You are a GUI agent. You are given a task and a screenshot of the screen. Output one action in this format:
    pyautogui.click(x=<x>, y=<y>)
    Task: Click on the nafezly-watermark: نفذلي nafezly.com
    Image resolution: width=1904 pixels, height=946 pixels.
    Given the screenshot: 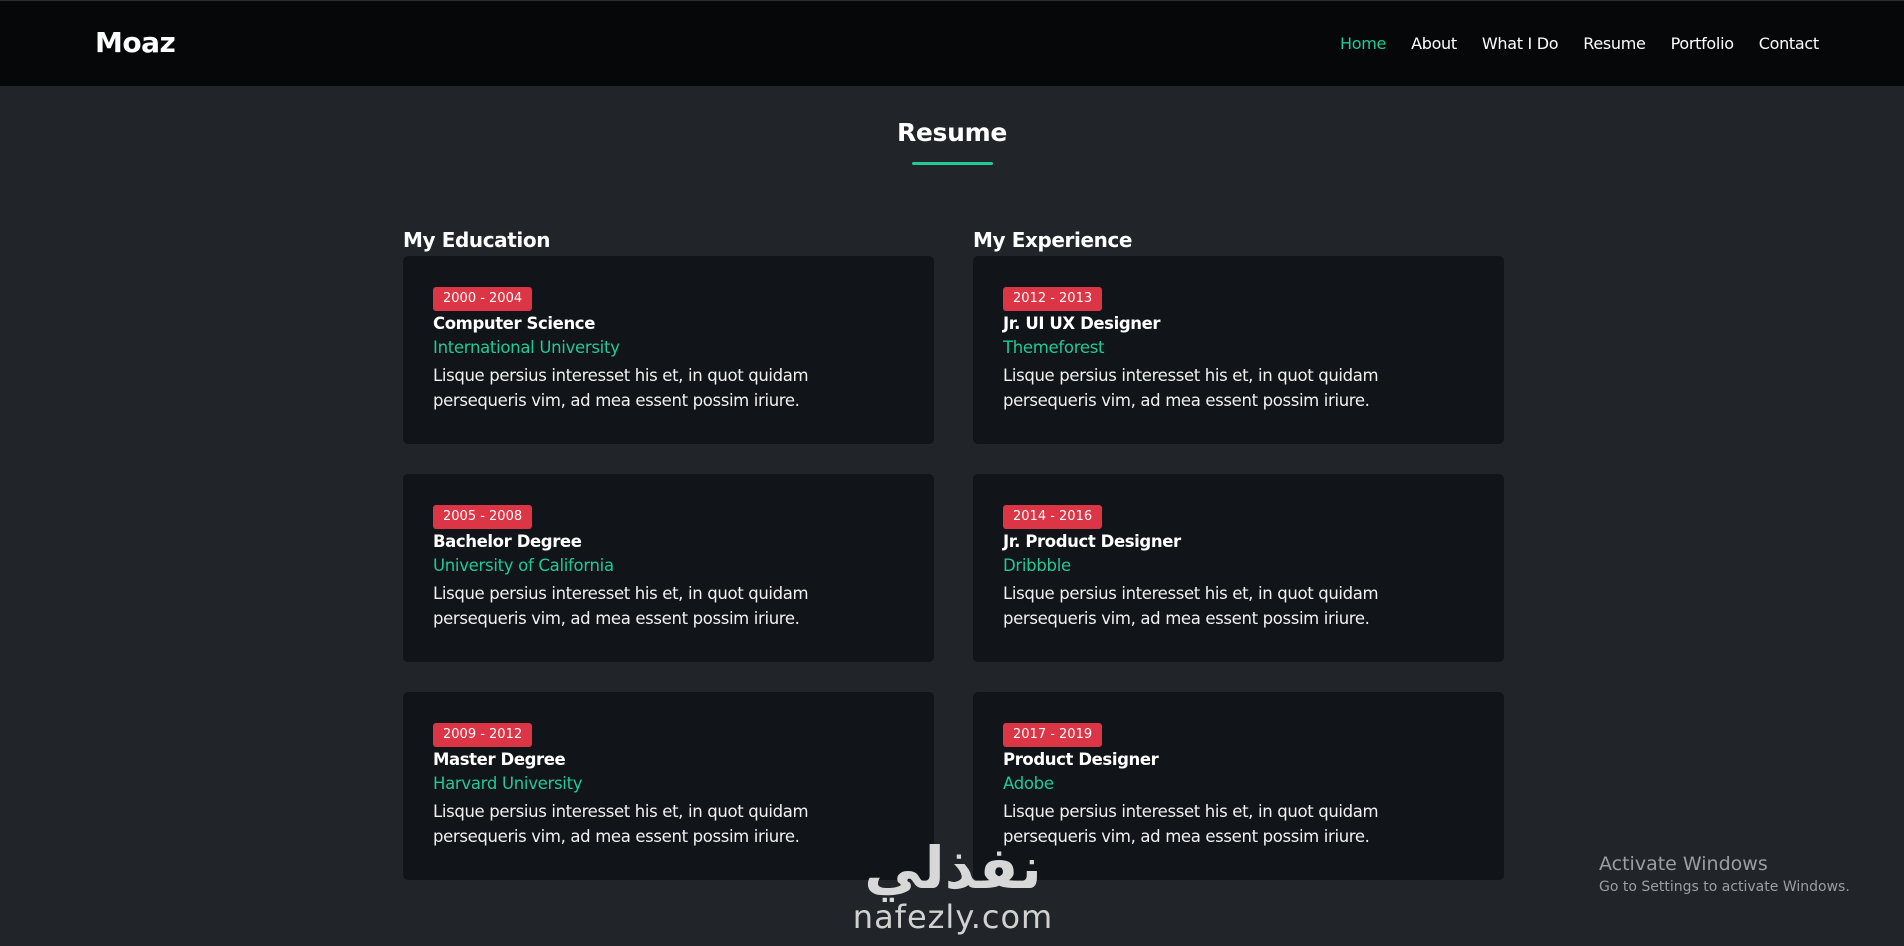 What is the action you would take?
    pyautogui.click(x=953, y=886)
    